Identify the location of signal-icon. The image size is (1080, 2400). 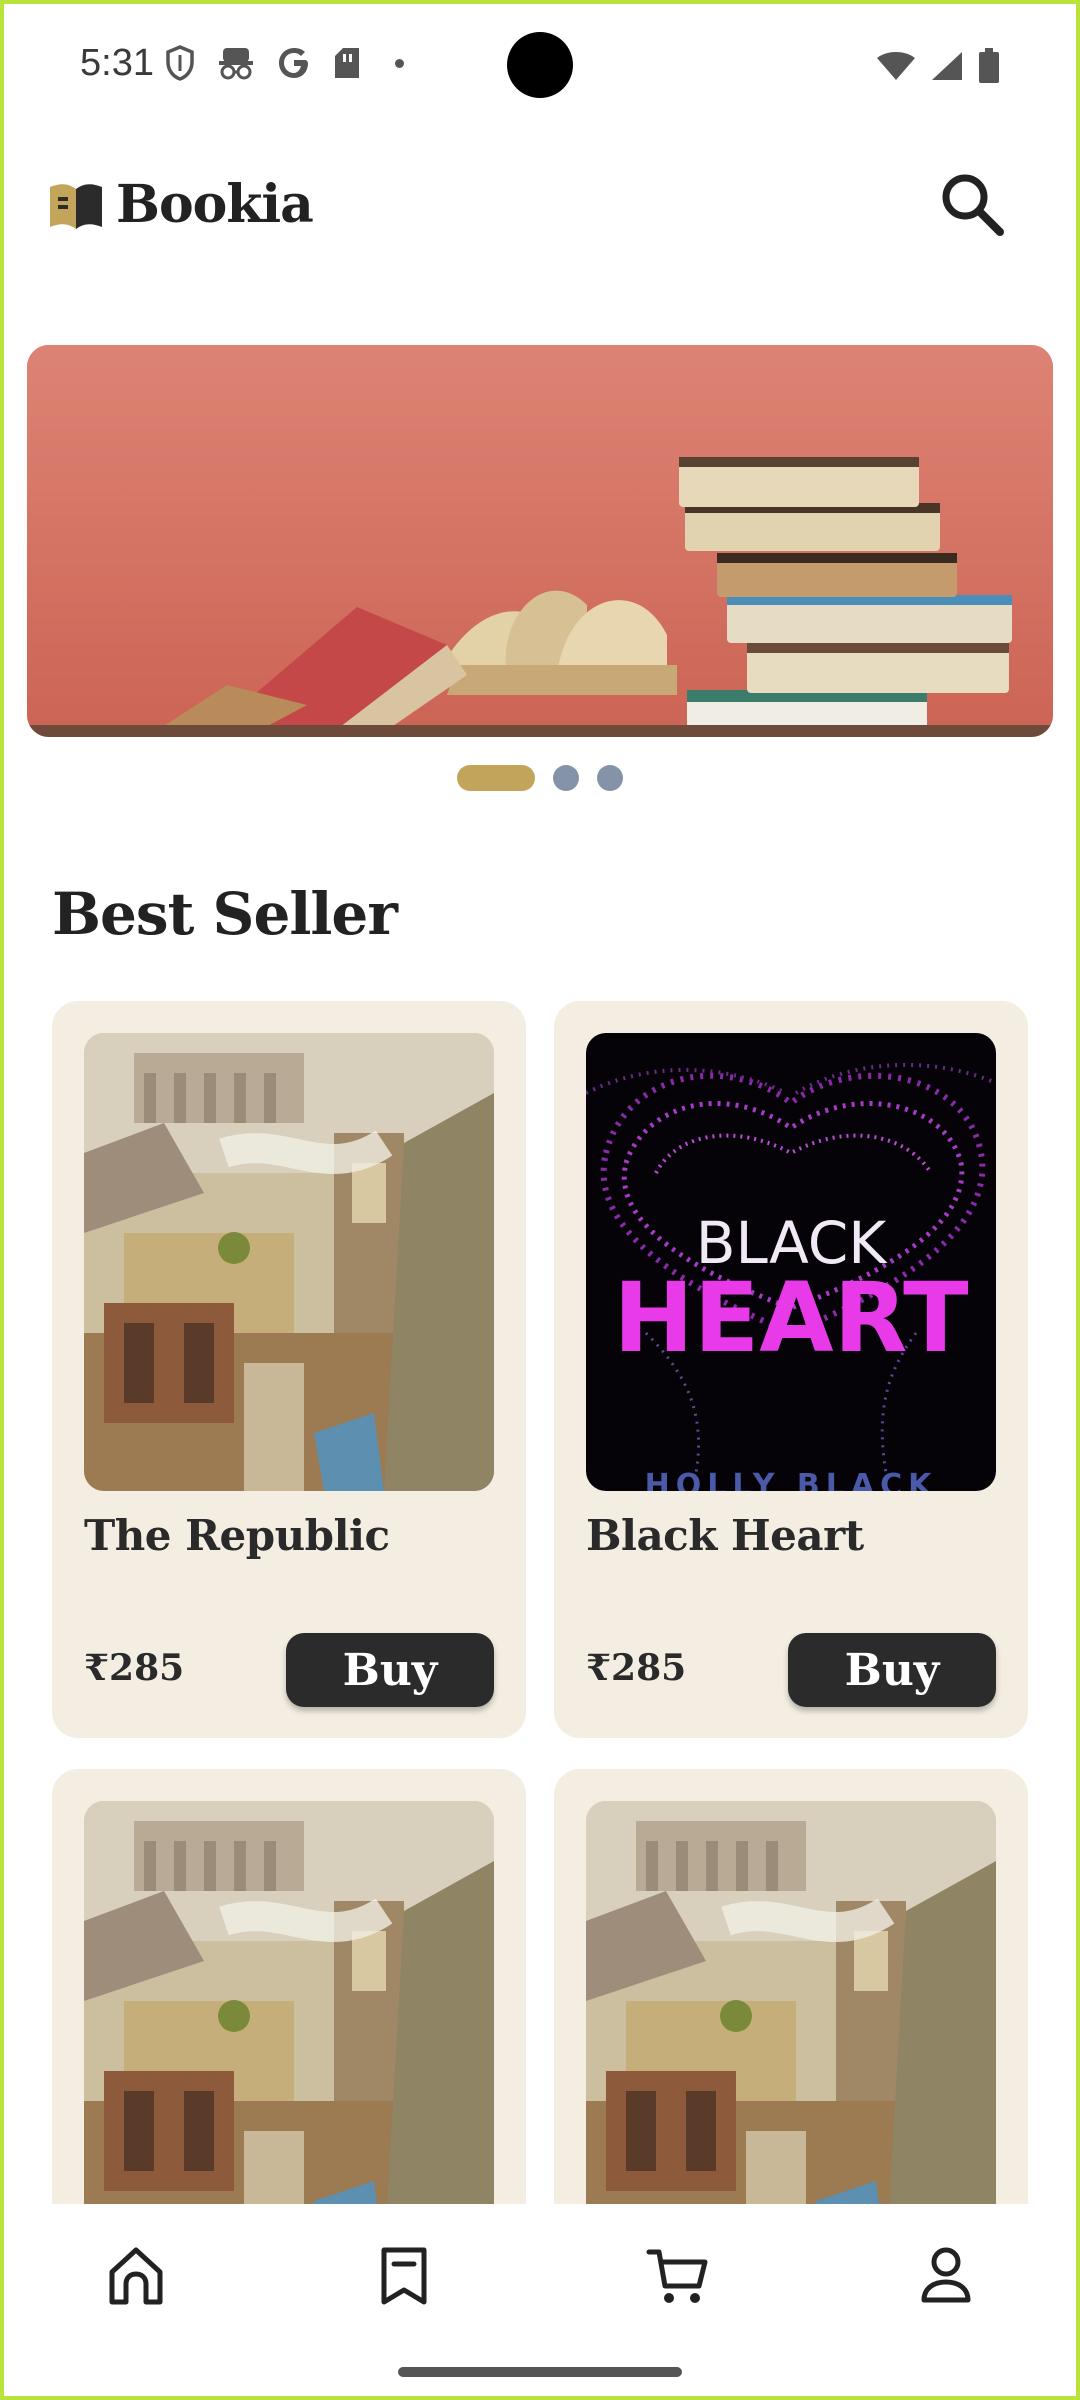
(947, 68).